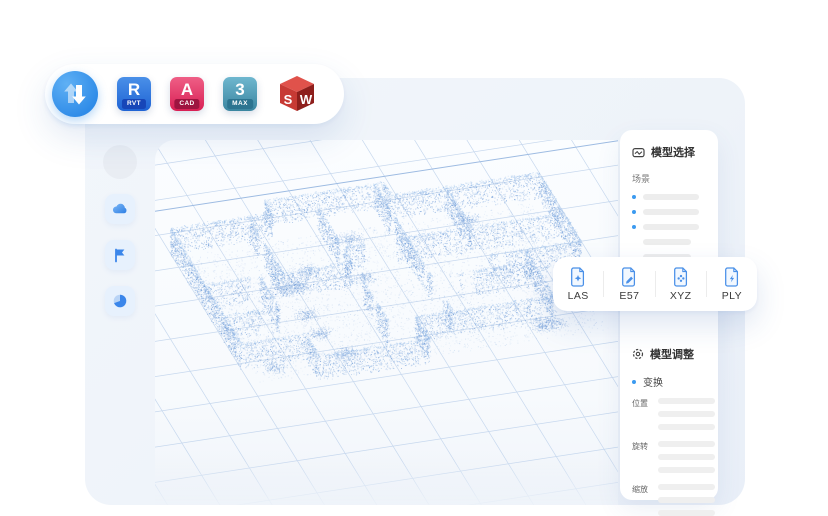  I want to click on position-group: 位置, so click(673, 414).